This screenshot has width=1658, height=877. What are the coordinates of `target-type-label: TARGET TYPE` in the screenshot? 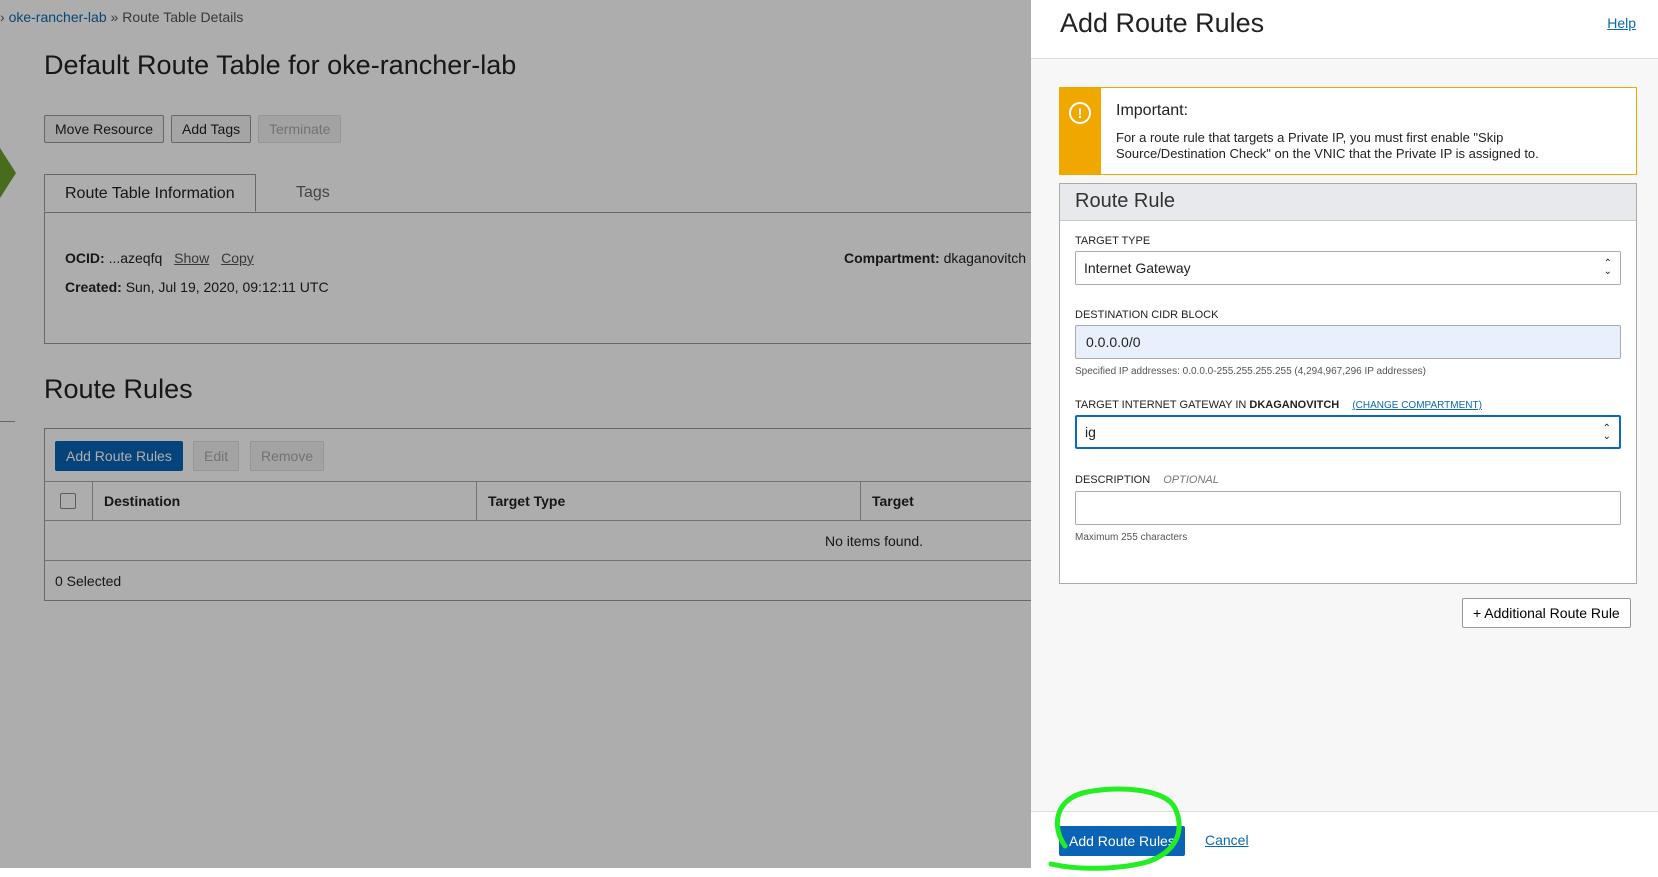 It's located at (1113, 241).